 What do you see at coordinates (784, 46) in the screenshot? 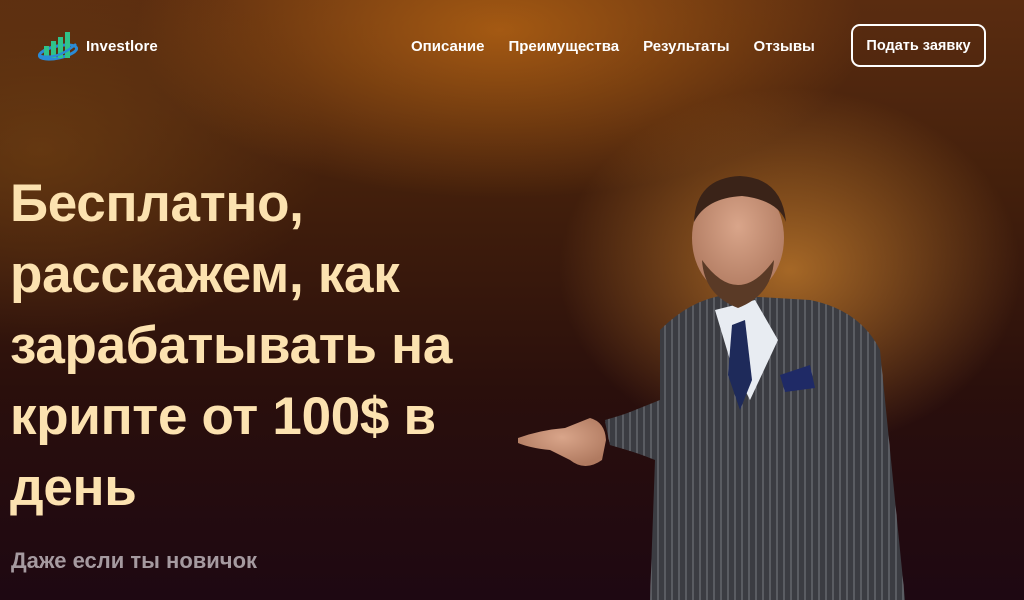
I see `nav-link-reviews: Отзывы` at bounding box center [784, 46].